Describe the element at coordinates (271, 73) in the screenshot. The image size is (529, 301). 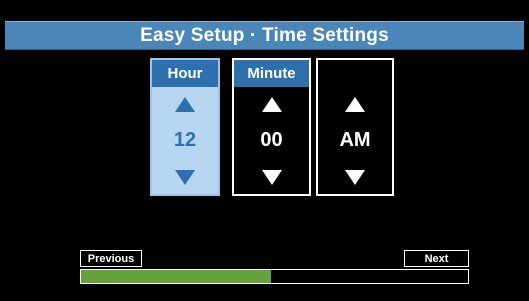
I see `minute-label: Minute` at that location.